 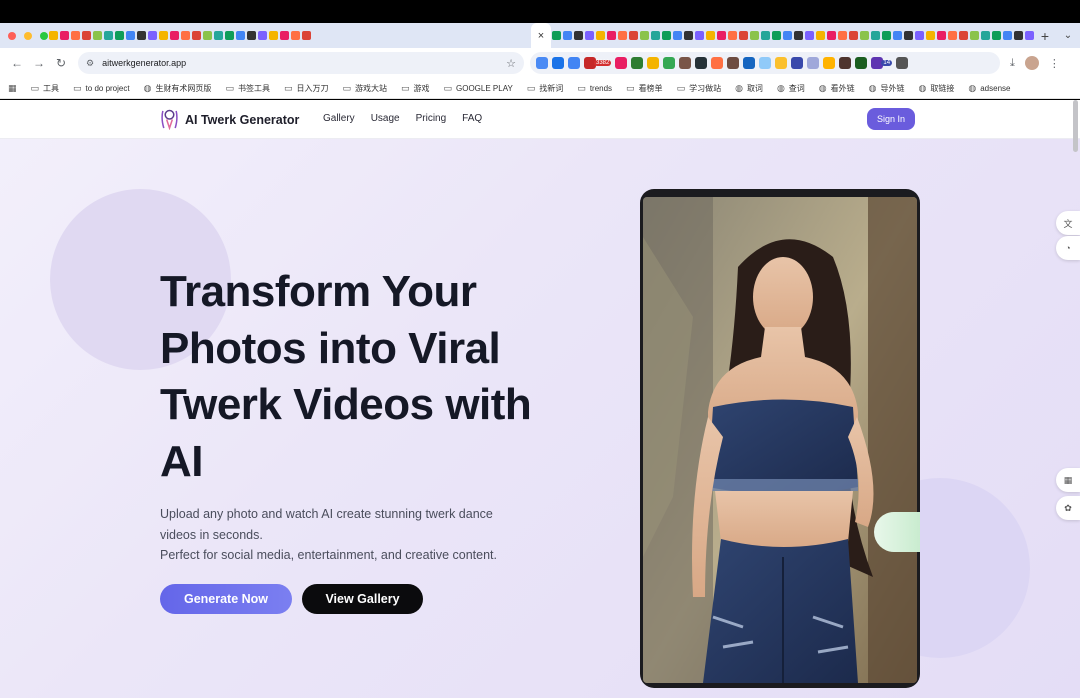 I want to click on minimize-window-button, so click(x=28, y=35).